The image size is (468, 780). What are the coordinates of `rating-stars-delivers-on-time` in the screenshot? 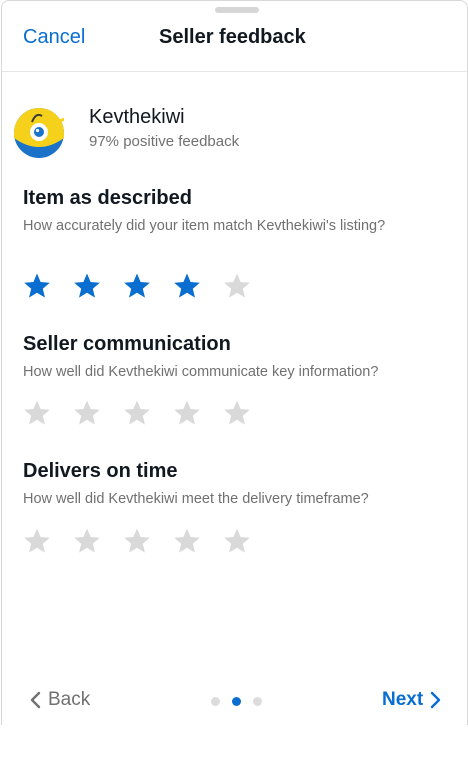 It's located at (148, 541).